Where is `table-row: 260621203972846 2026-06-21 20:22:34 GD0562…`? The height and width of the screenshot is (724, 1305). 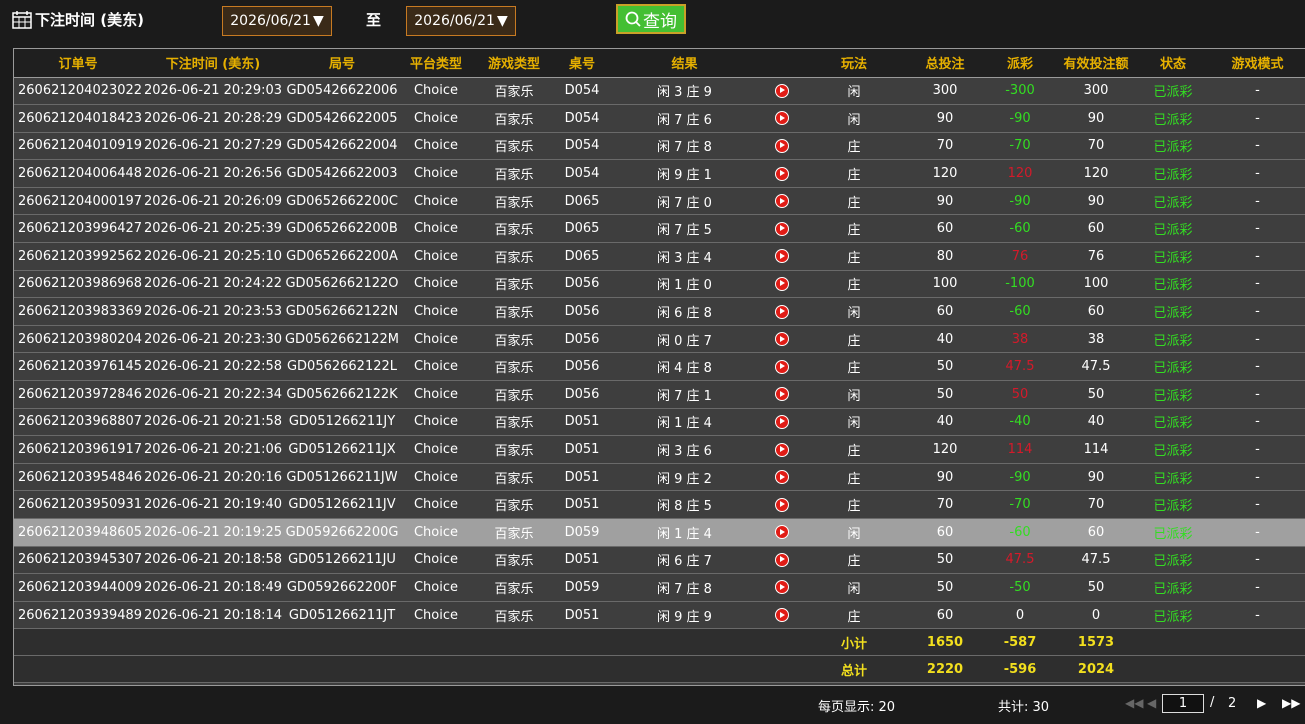 table-row: 260621203972846 2026-06-21 20:22:34 GD0562… is located at coordinates (659, 394).